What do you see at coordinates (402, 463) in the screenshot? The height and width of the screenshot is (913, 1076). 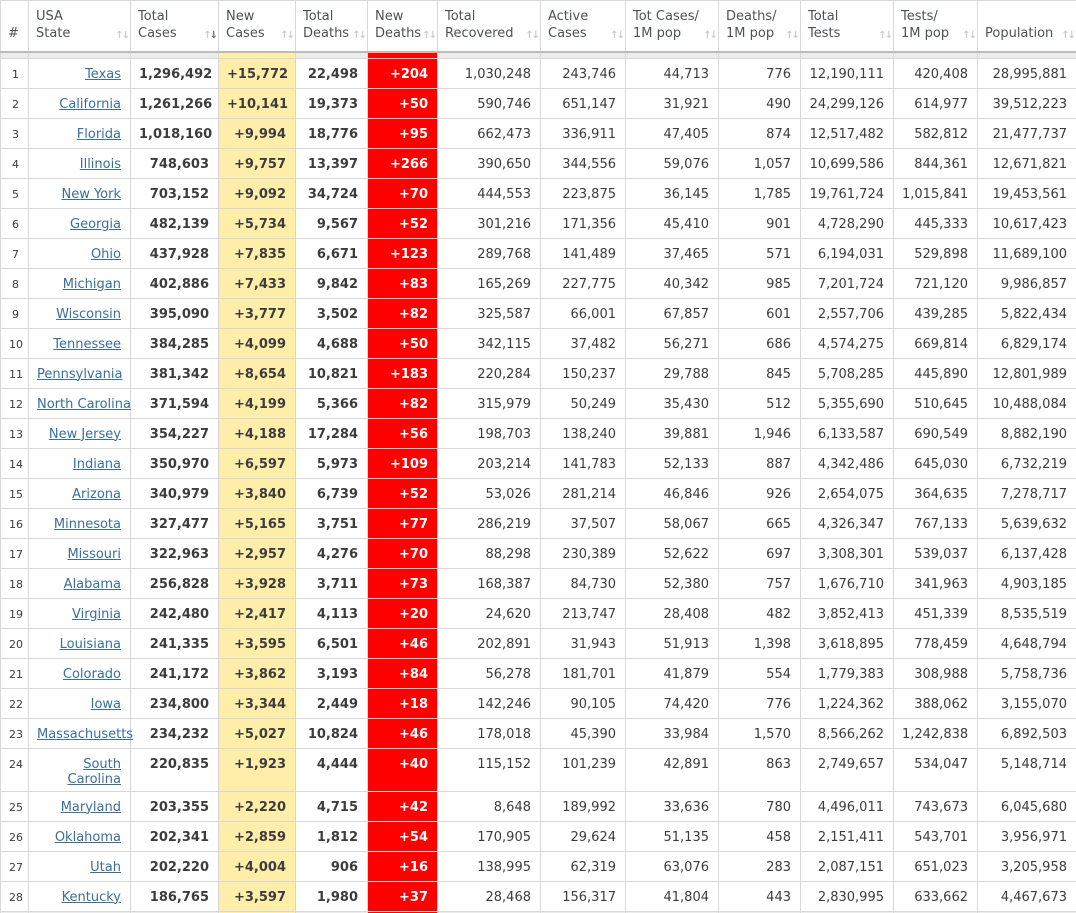 I see `new_deaths-cell: +109` at bounding box center [402, 463].